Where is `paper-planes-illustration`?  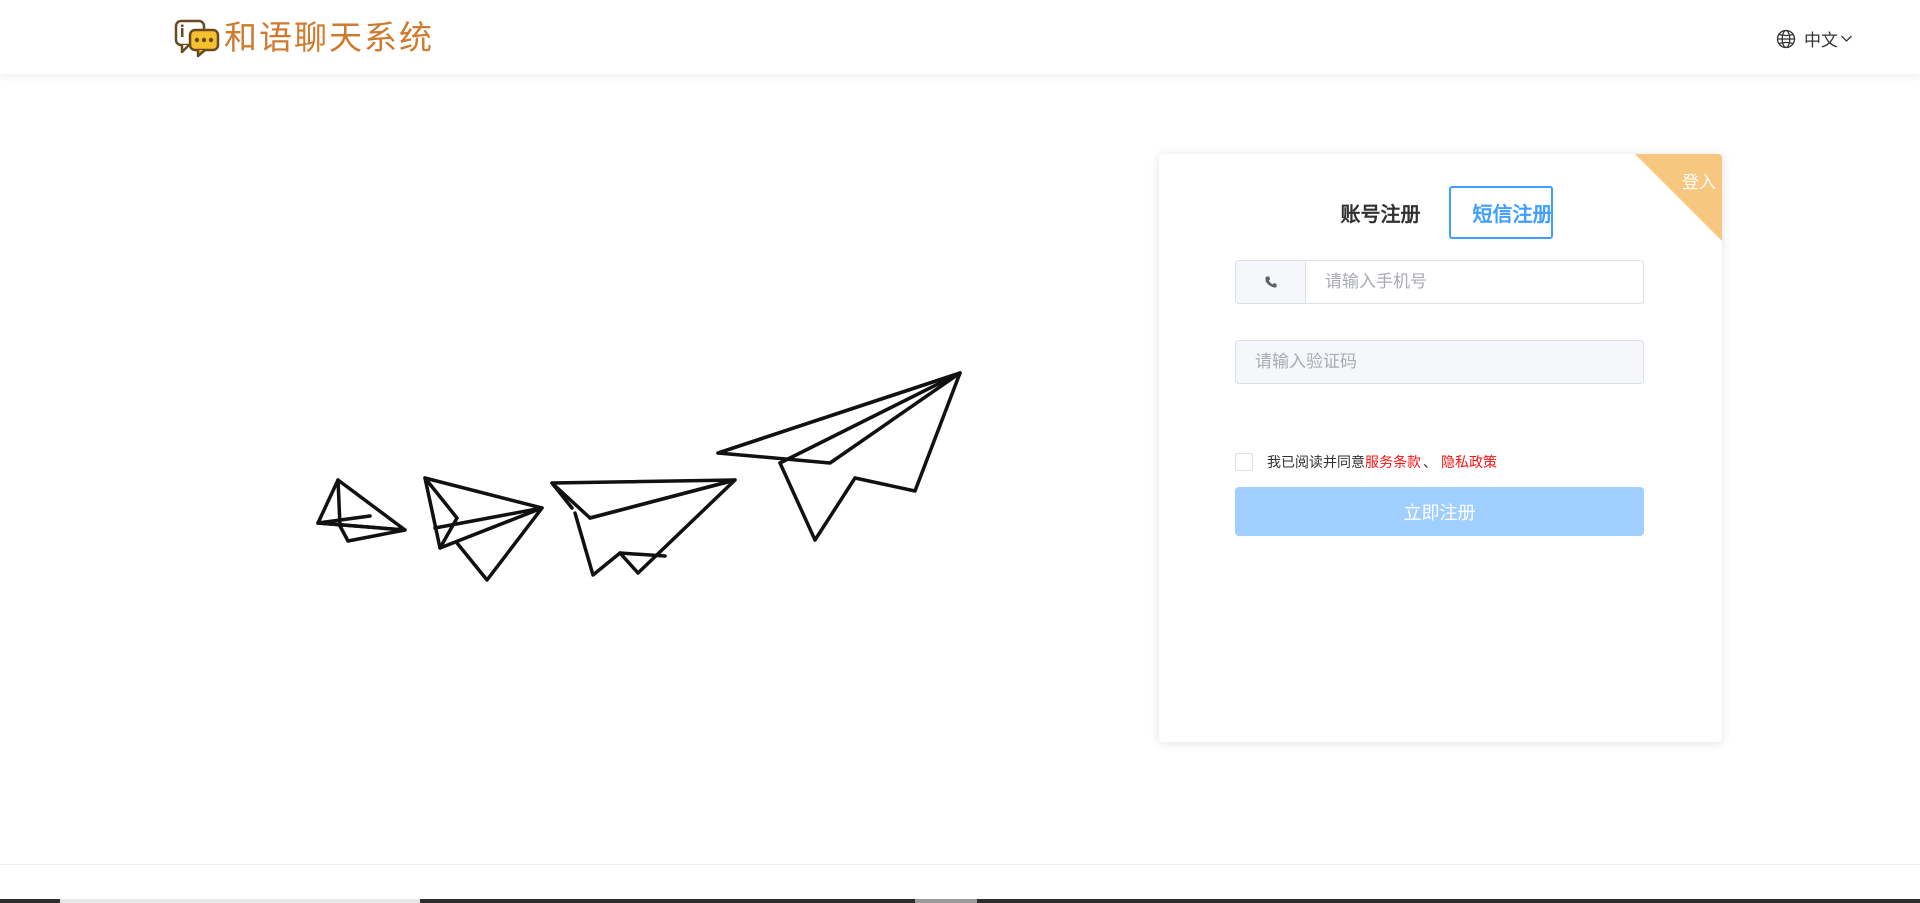 paper-planes-illustration is located at coordinates (639, 476).